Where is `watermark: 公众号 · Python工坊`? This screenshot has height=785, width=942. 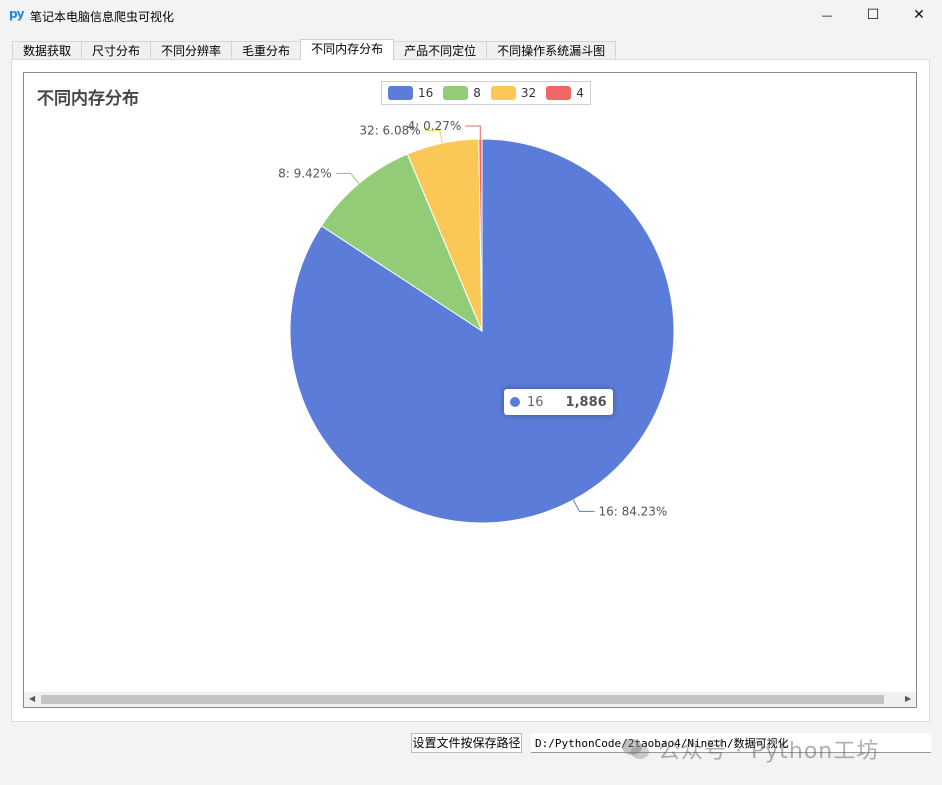 watermark: 公众号 · Python工坊 is located at coordinates (749, 749).